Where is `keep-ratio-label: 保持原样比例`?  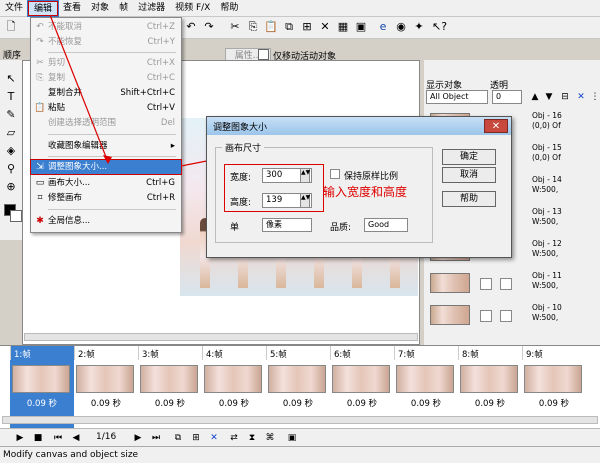 keep-ratio-label: 保持原样比例 is located at coordinates (371, 177).